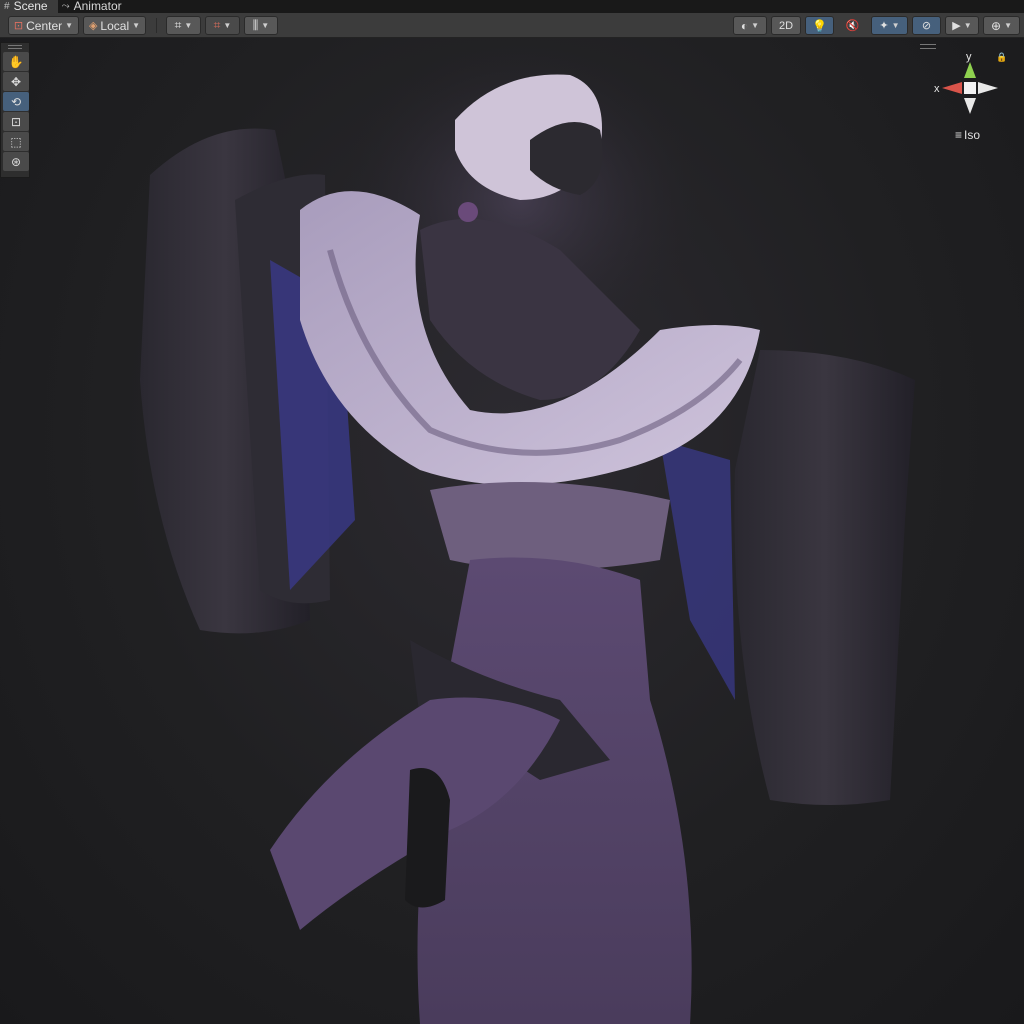  I want to click on tab-scene-label: Scene, so click(30, 6).